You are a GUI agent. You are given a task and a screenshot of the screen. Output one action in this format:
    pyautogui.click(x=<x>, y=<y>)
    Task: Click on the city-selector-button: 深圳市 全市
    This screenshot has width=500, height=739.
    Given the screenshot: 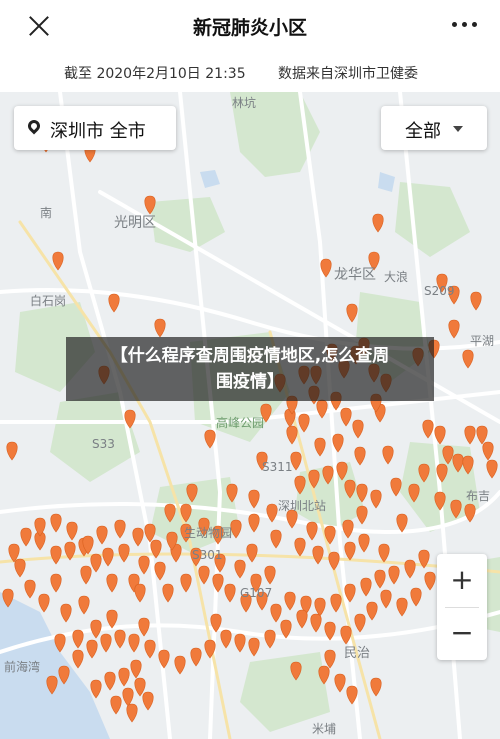 What is the action you would take?
    pyautogui.click(x=95, y=128)
    